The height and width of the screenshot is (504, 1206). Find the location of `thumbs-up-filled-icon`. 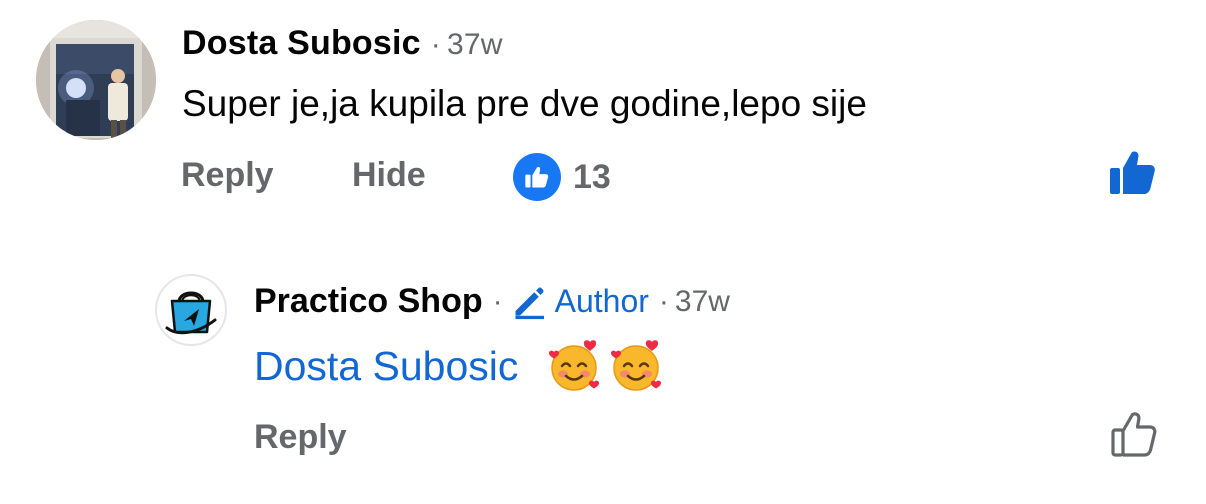

thumbs-up-filled-icon is located at coordinates (1132, 172).